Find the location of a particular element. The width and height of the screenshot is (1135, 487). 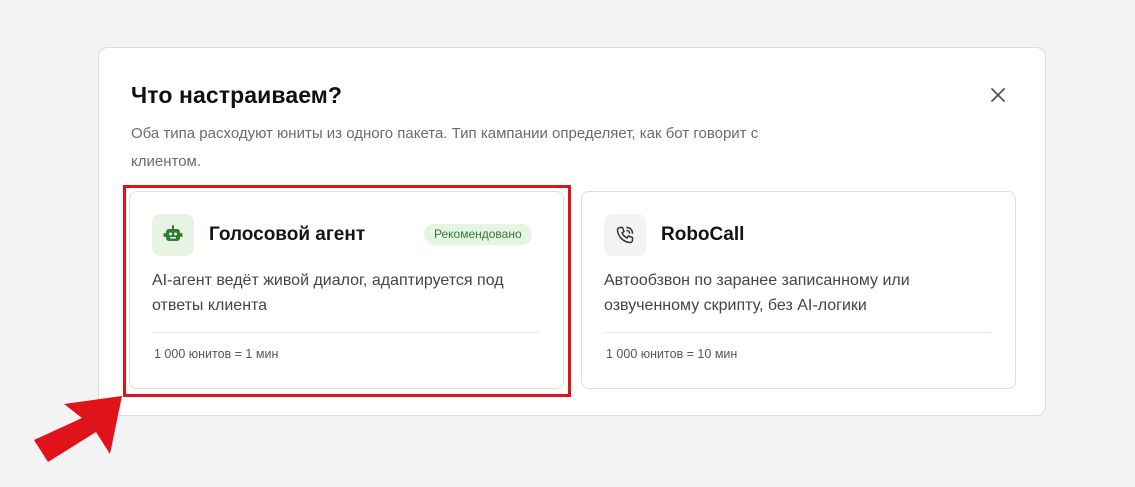

card-cost: 1 000 юнитов = 1 мин is located at coordinates (216, 354).